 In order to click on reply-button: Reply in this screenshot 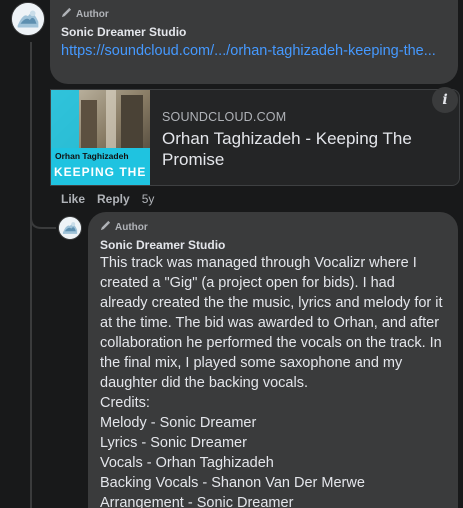, I will do `click(113, 199)`.